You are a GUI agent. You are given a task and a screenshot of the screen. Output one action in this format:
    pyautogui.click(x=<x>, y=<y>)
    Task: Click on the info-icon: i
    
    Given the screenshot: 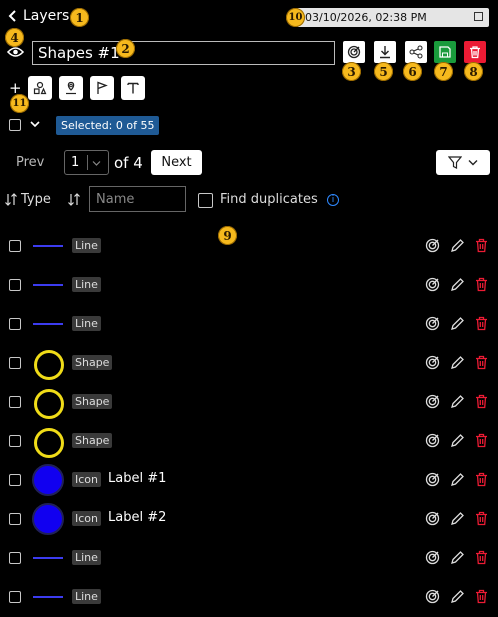 What is the action you would take?
    pyautogui.click(x=333, y=200)
    